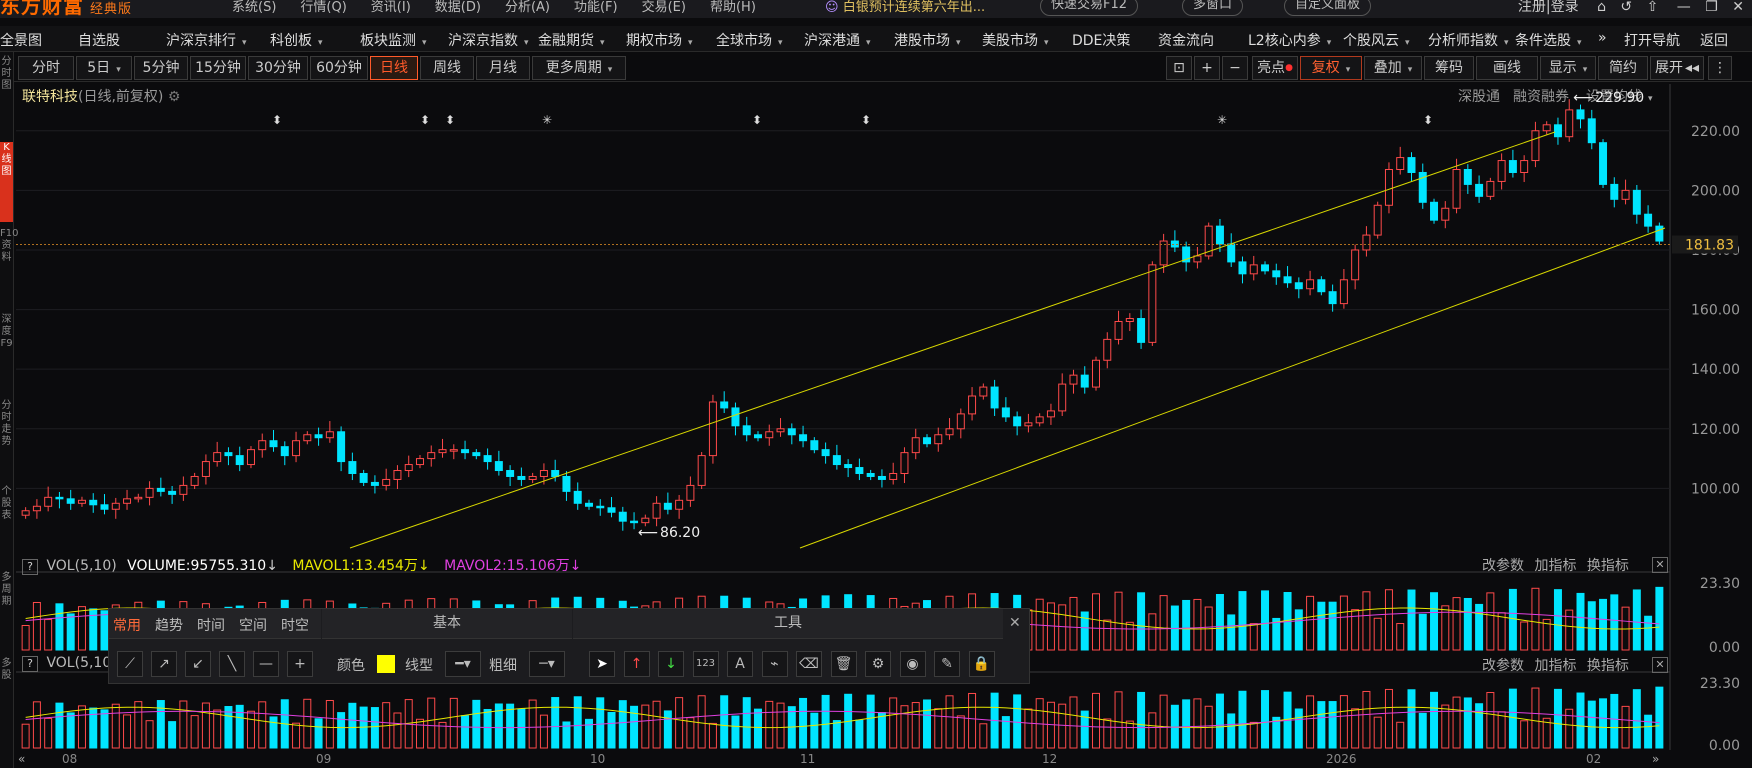 This screenshot has height=768, width=1752. Describe the element at coordinates (809, 664) in the screenshot. I see `eraser-icon: ⌫` at that location.